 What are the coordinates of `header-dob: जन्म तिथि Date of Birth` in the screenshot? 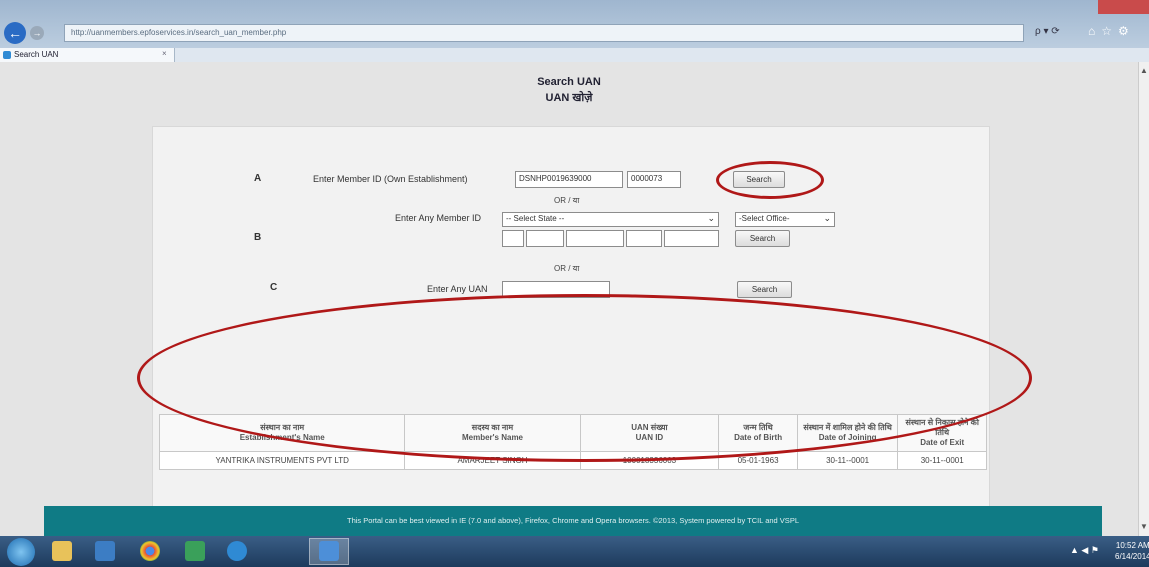 It's located at (758, 433).